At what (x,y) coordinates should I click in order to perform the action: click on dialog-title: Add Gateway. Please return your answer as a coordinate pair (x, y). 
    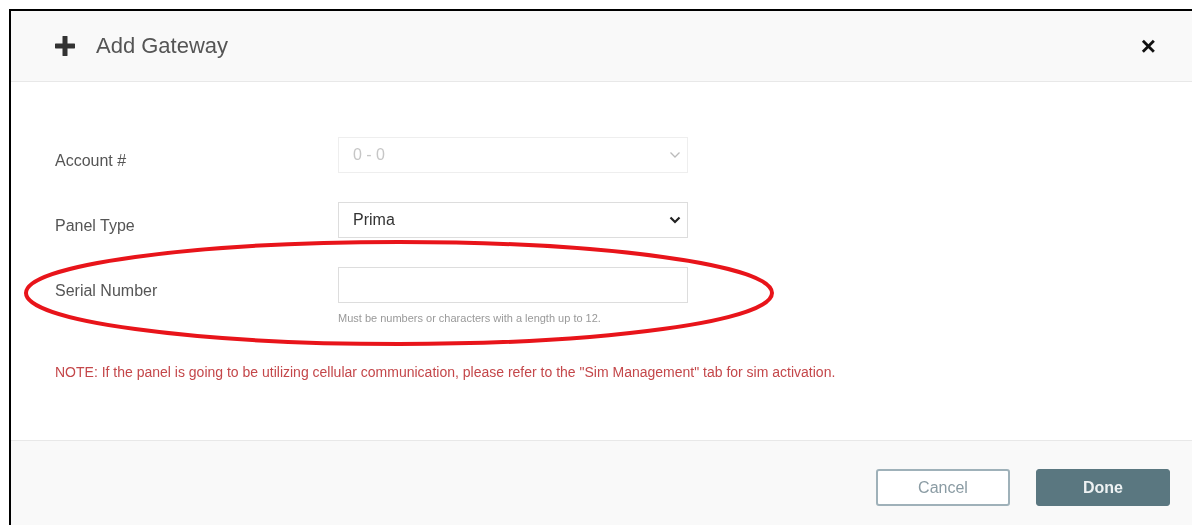
    Looking at the image, I should click on (163, 46).